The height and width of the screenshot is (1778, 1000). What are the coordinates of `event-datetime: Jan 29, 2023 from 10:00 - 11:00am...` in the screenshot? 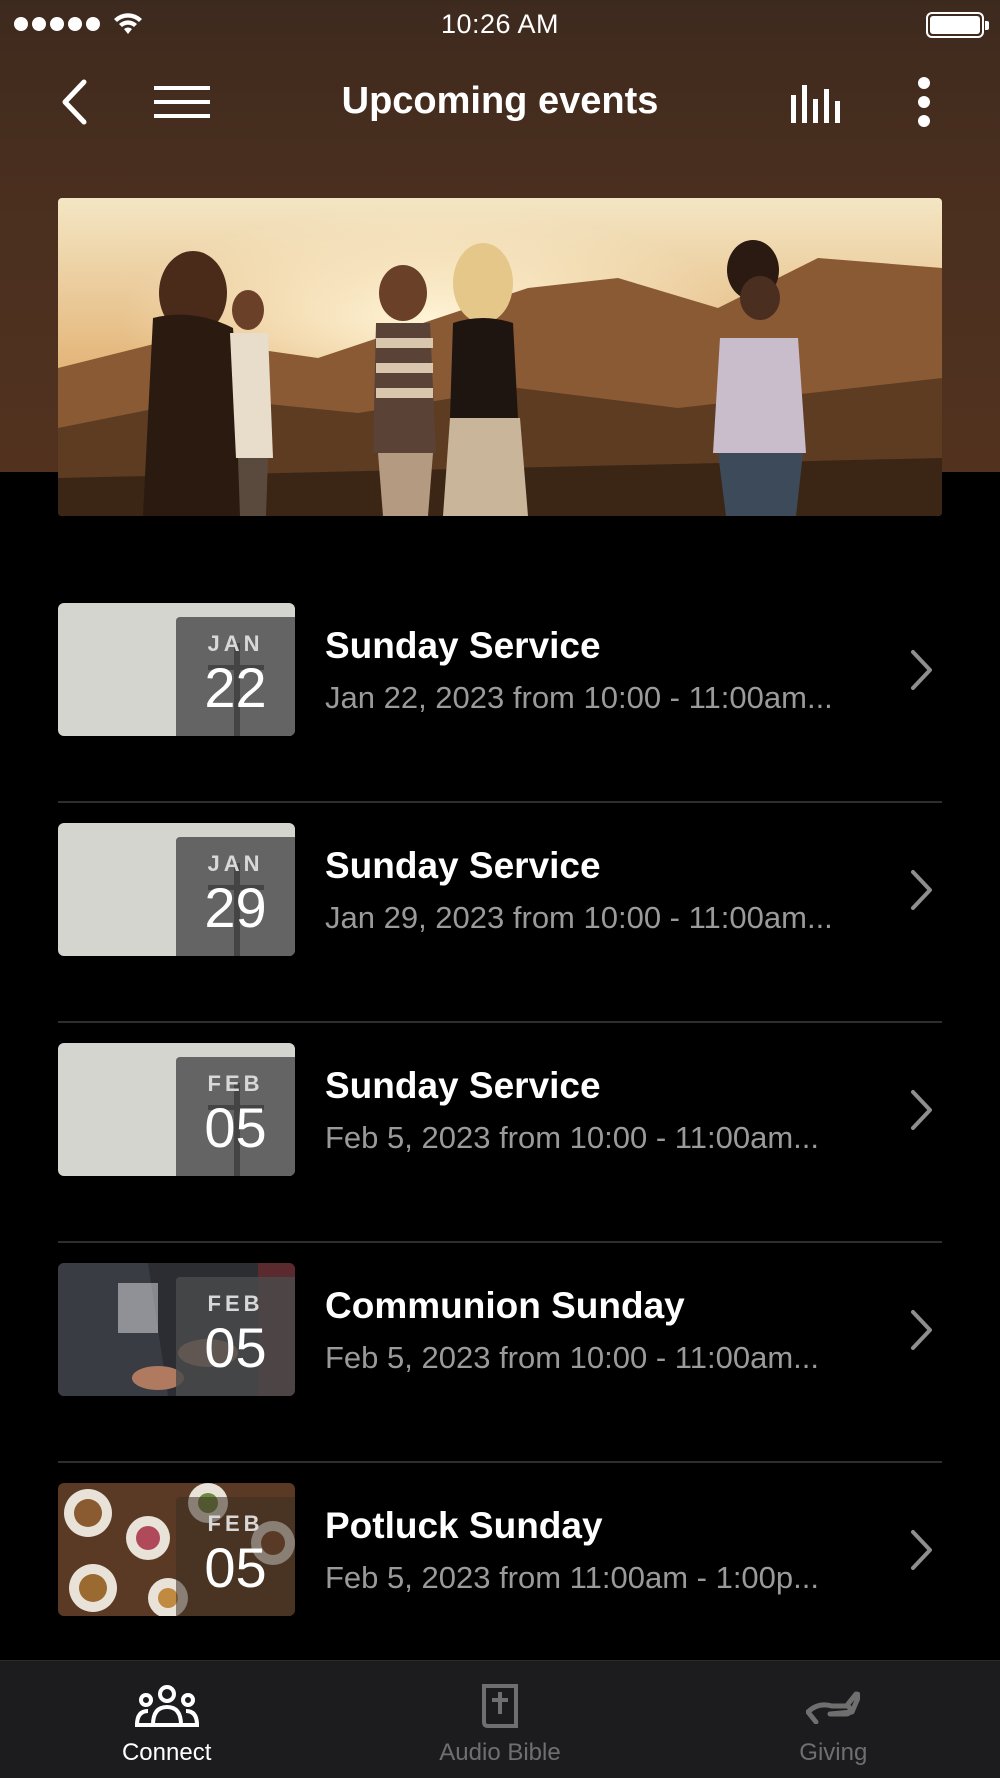 It's located at (579, 917).